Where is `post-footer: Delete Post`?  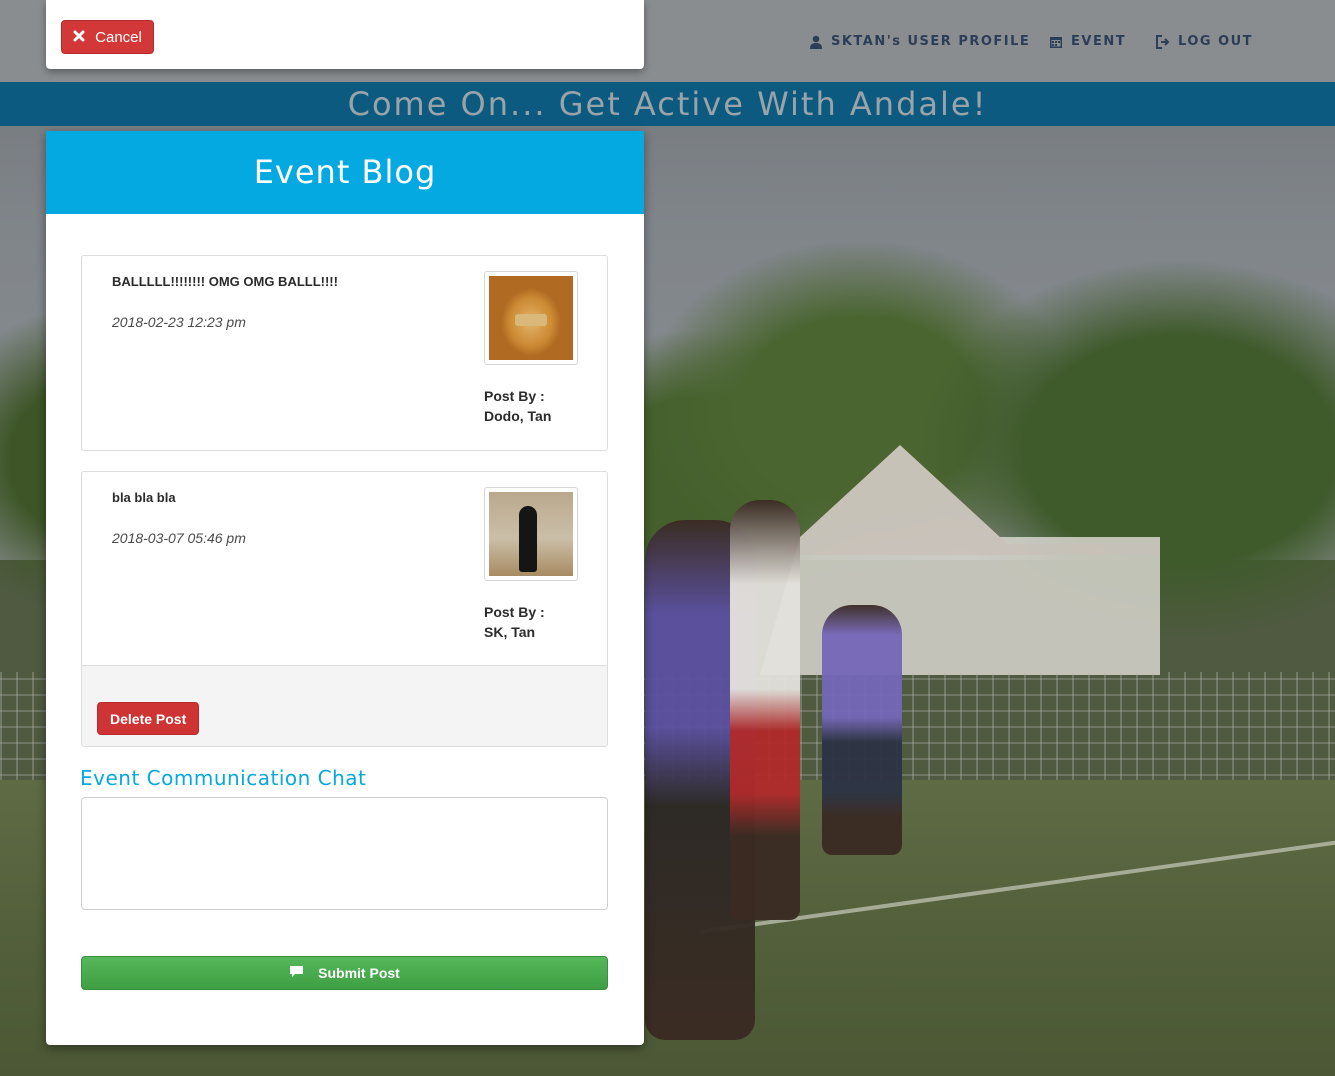
post-footer: Delete Post is located at coordinates (344, 705).